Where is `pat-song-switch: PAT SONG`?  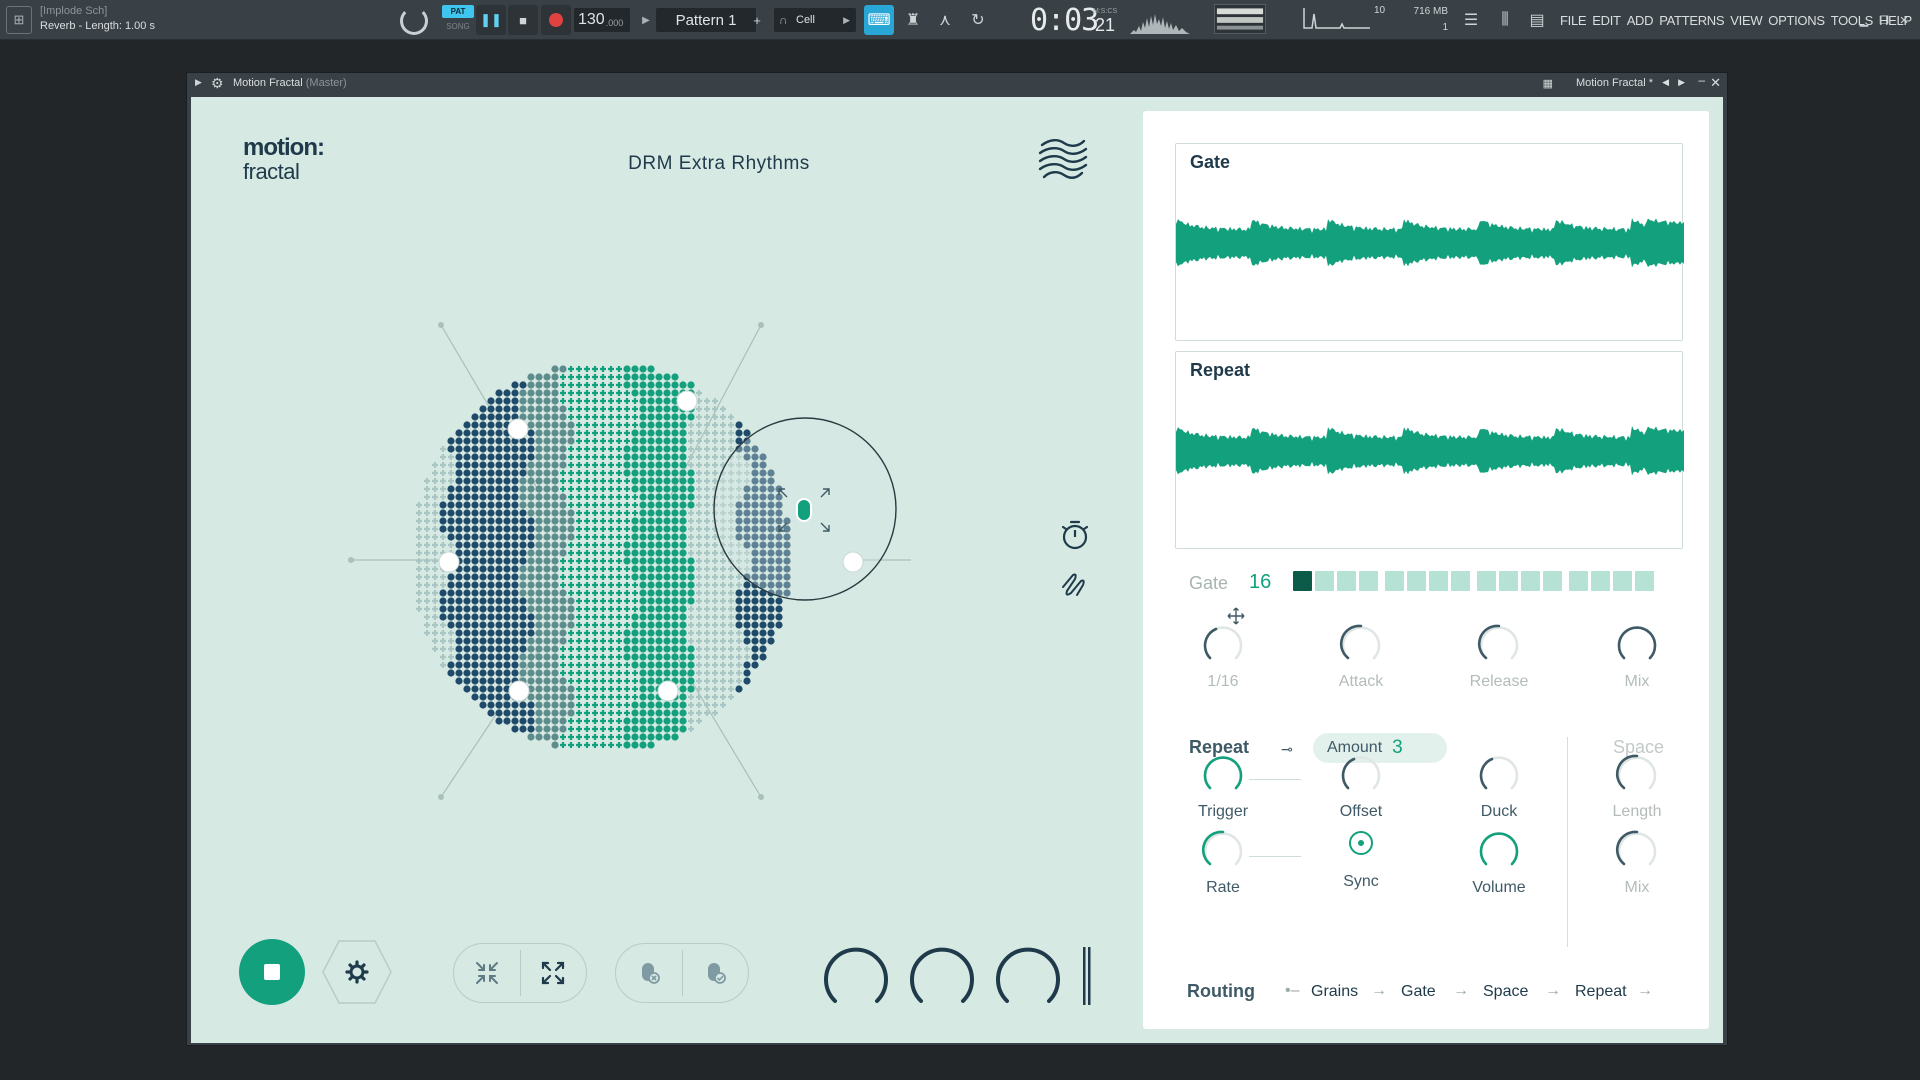
pat-song-switch: PAT SONG is located at coordinates (458, 20).